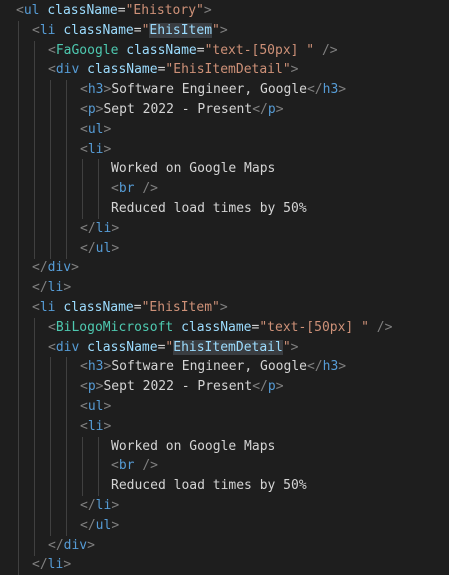 Image resolution: width=449 pixels, height=575 pixels. I want to click on code-token: Reduced load times by 50%, so click(209, 486).